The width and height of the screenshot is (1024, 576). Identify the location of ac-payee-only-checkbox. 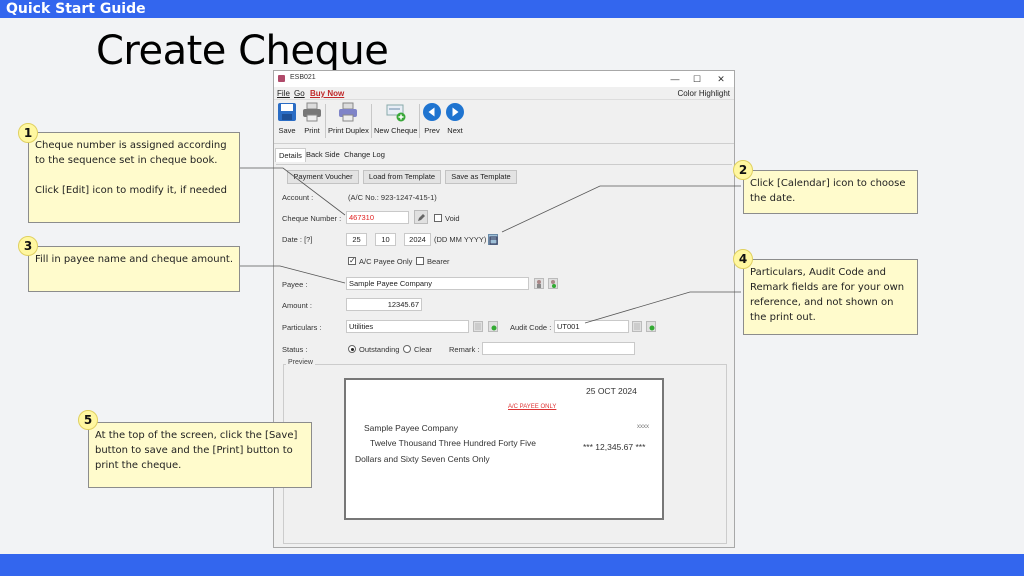
(352, 260).